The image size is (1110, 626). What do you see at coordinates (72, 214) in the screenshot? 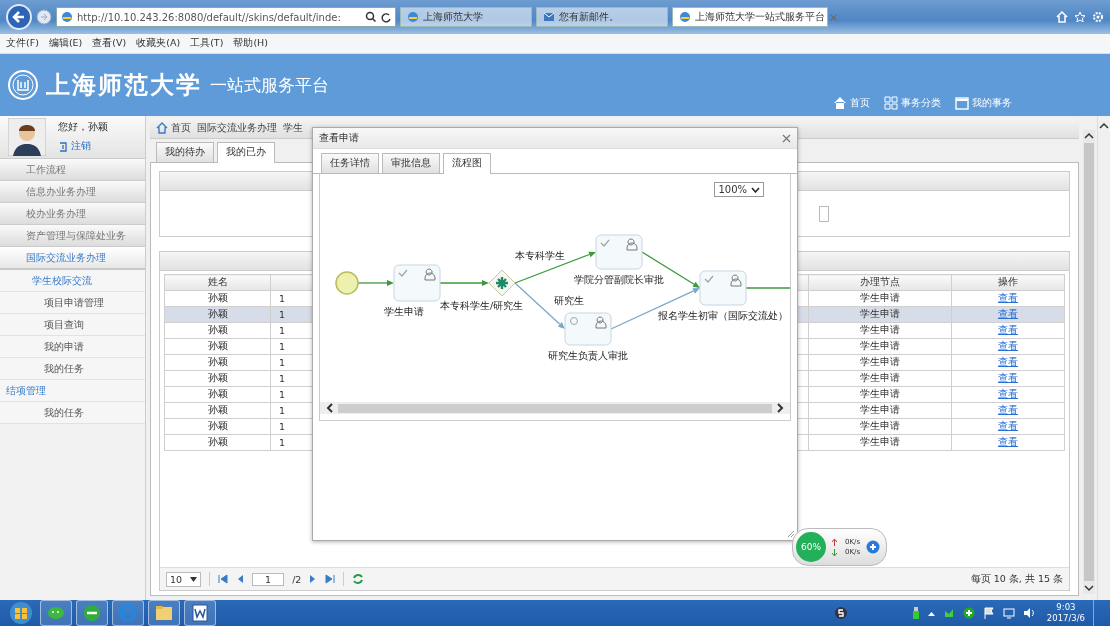
I see `sidebar-item: 校办业务办理` at bounding box center [72, 214].